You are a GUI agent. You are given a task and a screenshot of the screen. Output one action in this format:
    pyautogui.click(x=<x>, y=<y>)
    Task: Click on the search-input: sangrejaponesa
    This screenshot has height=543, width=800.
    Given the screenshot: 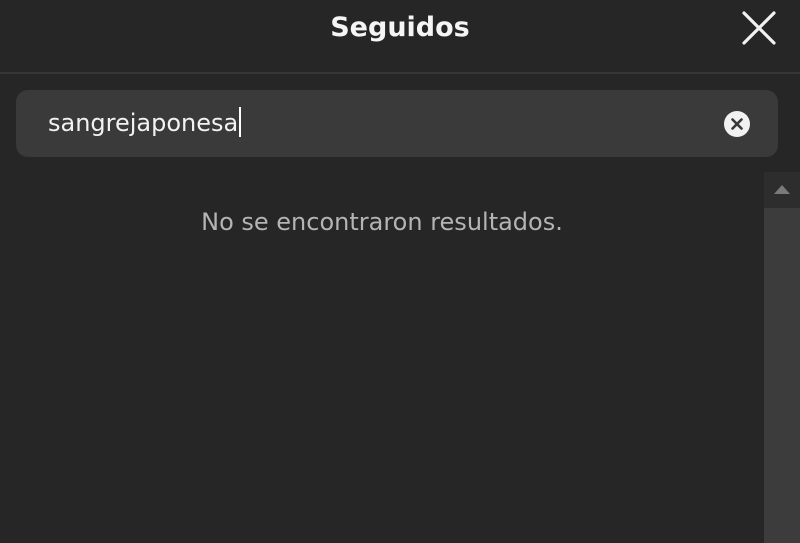 What is the action you would take?
    pyautogui.click(x=145, y=123)
    